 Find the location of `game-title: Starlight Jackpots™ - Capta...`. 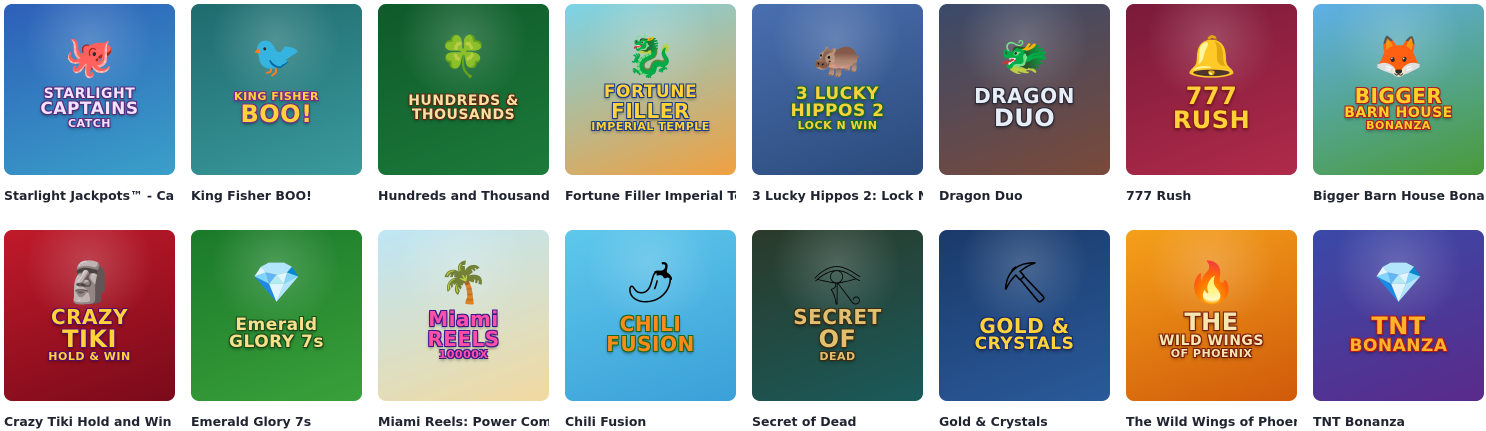

game-title: Starlight Jackpots™ - Capta... is located at coordinates (89, 195).